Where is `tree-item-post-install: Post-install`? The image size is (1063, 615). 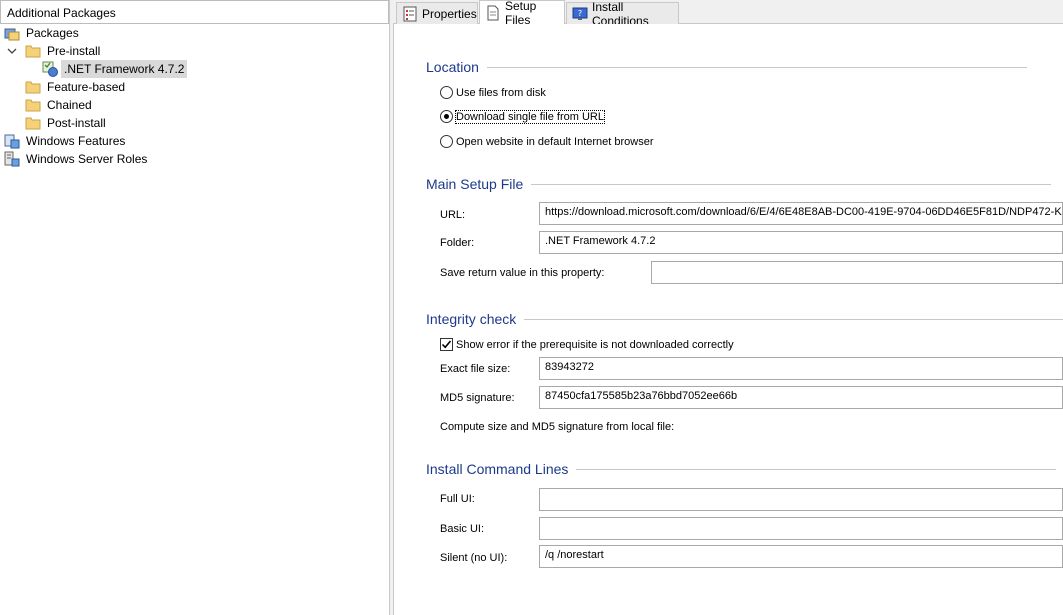
tree-item-post-install: Post-install is located at coordinates (67, 123).